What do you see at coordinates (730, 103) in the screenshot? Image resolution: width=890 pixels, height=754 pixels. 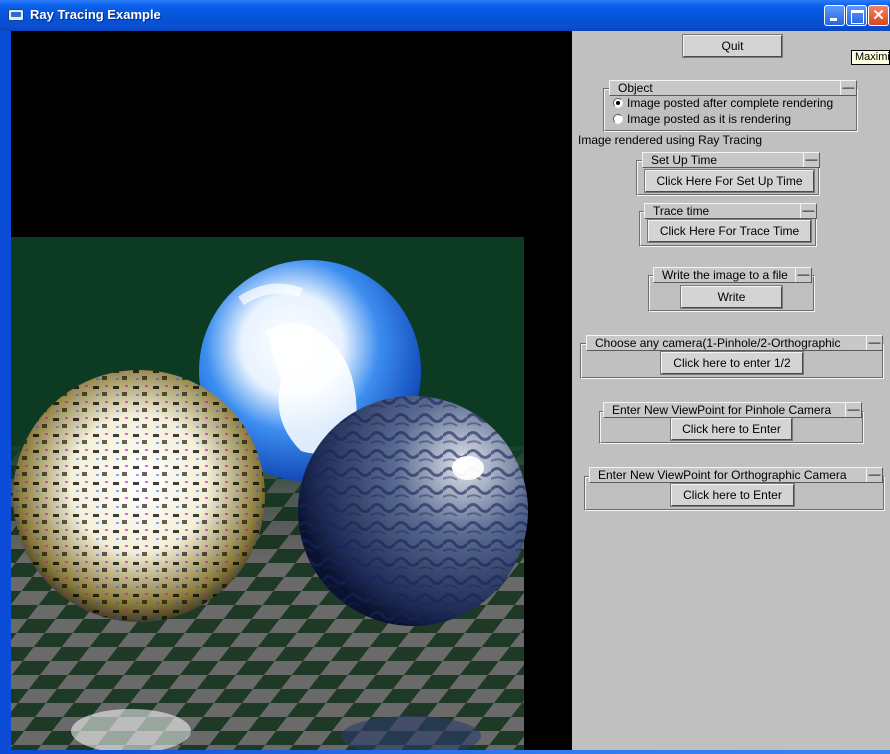 I see `radio-label: Image posted after complete rendering` at bounding box center [730, 103].